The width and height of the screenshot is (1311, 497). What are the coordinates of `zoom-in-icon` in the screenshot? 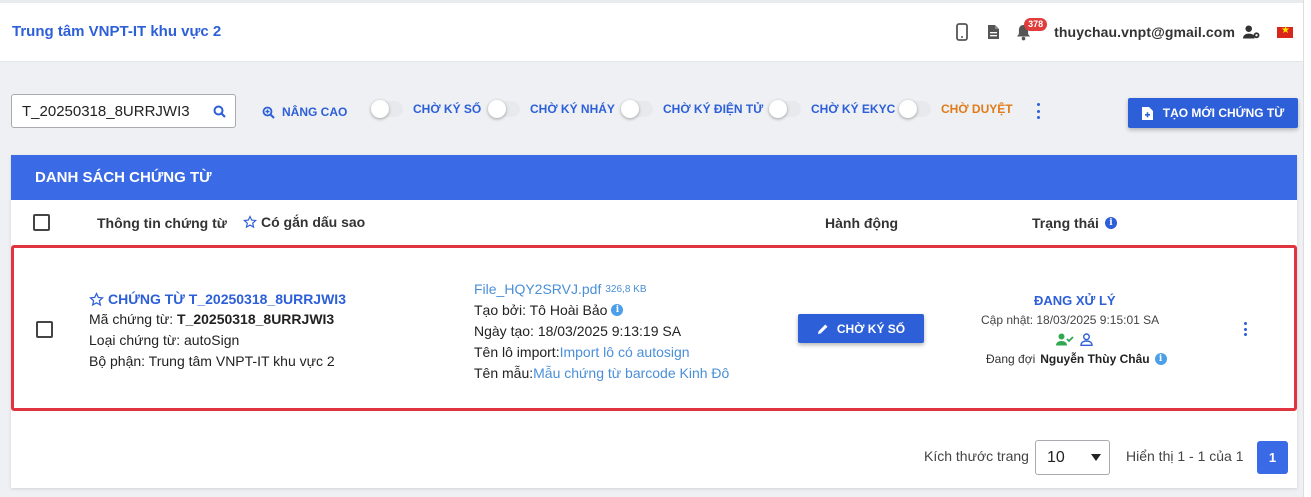 It's located at (268, 112).